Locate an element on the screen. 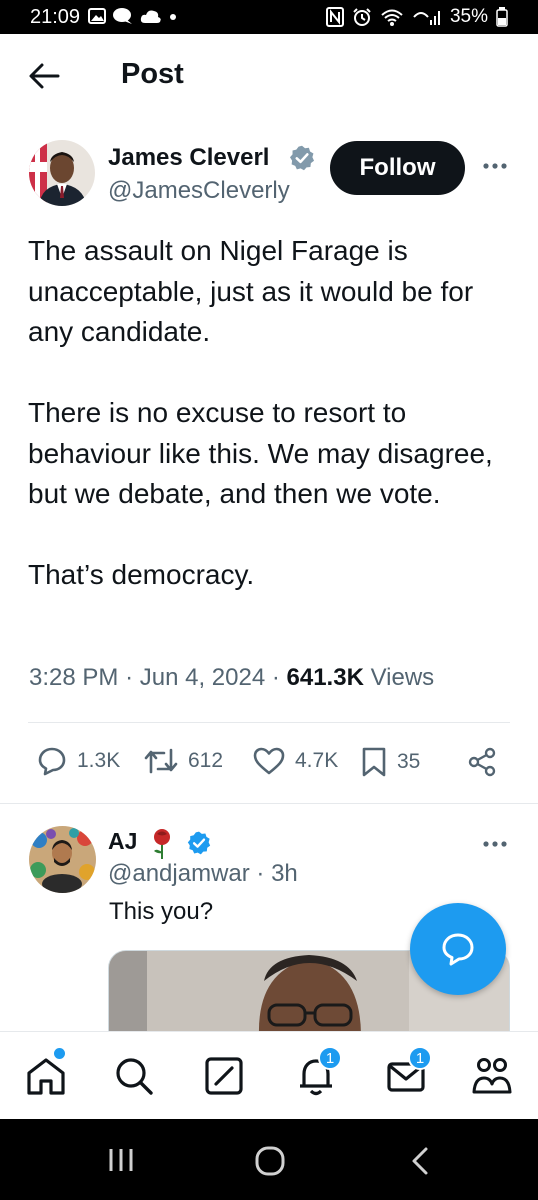 This screenshot has width=538, height=1200. bookmark-button: 35 is located at coordinates (390, 762).